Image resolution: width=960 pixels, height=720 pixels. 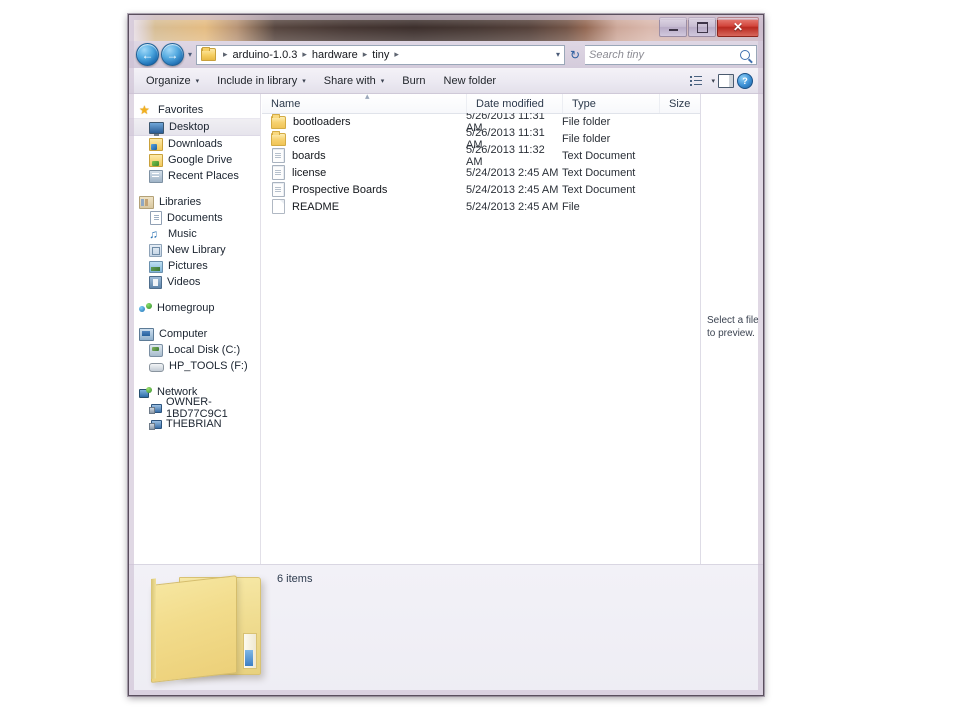 I want to click on search-box: Search tiny, so click(x=671, y=54).